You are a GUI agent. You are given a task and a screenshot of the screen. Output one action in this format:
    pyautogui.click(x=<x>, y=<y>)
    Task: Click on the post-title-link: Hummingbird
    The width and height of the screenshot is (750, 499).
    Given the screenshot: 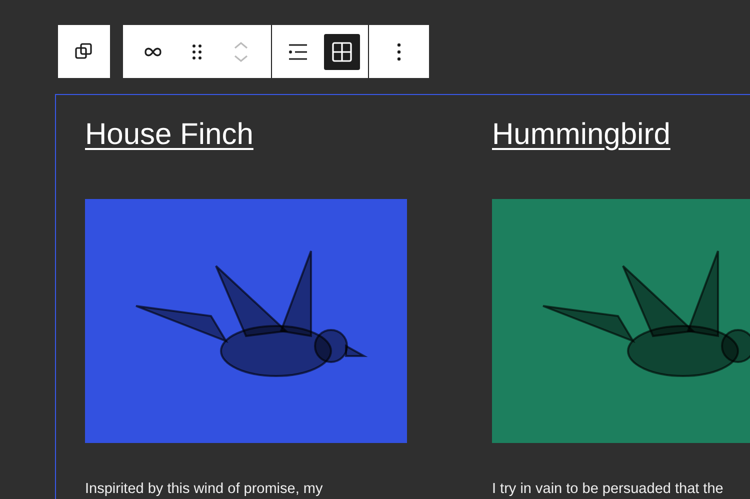 What is the action you would take?
    pyautogui.click(x=621, y=135)
    